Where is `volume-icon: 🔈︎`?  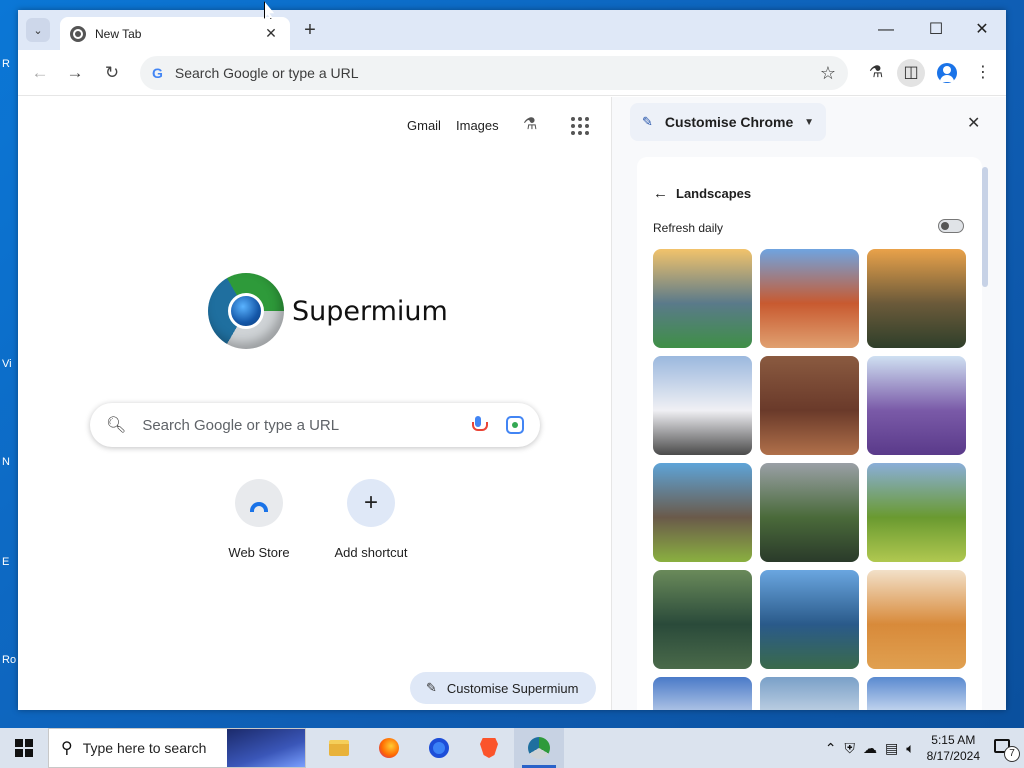 volume-icon: 🔈︎ is located at coordinates (910, 748).